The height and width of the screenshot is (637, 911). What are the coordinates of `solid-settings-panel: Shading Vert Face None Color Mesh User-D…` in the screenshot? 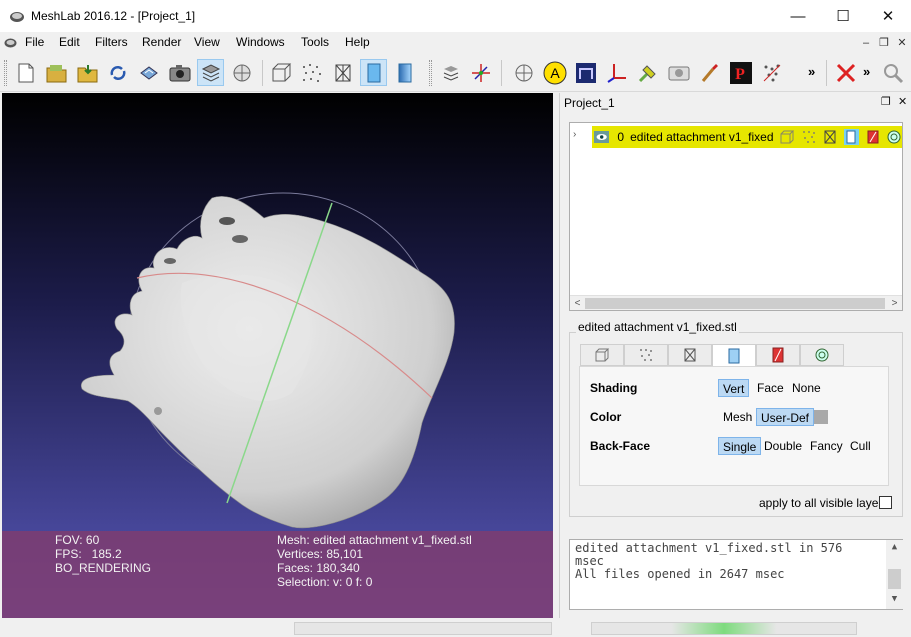 It's located at (734, 426).